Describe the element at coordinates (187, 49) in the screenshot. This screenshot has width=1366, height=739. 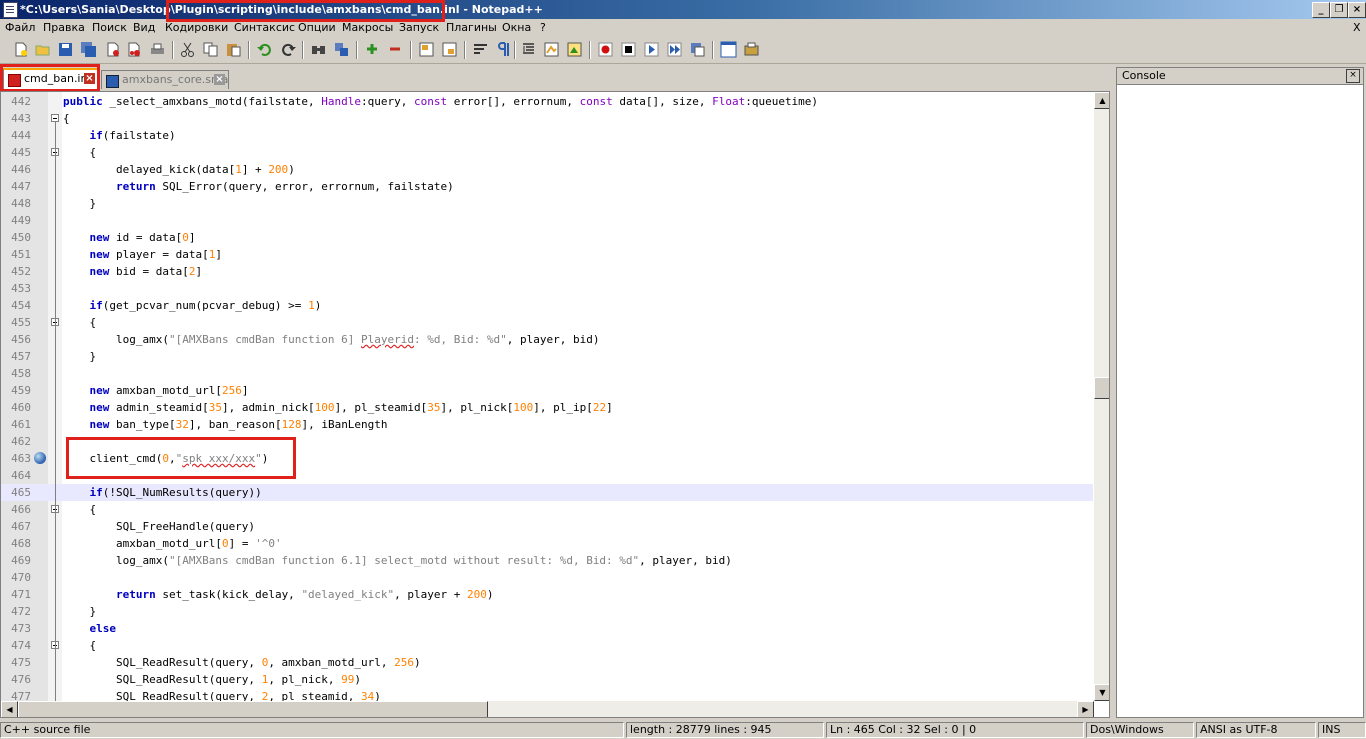
I see `cut-icon` at that location.